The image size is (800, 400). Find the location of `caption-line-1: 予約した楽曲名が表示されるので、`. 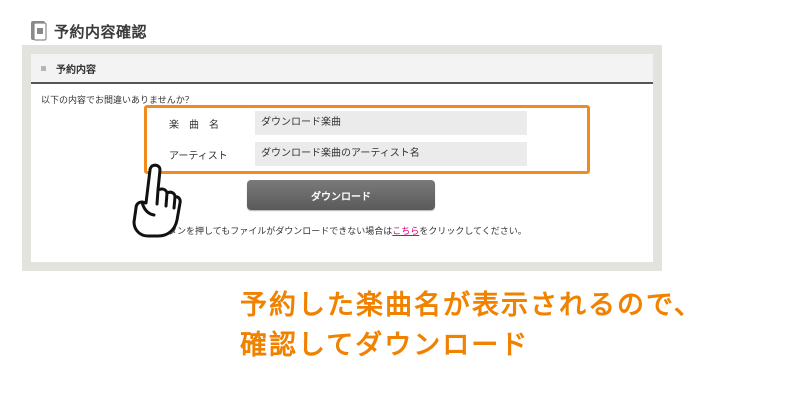

caption-line-1: 予約した楽曲名が表示されるので、 is located at coordinates (471, 305).